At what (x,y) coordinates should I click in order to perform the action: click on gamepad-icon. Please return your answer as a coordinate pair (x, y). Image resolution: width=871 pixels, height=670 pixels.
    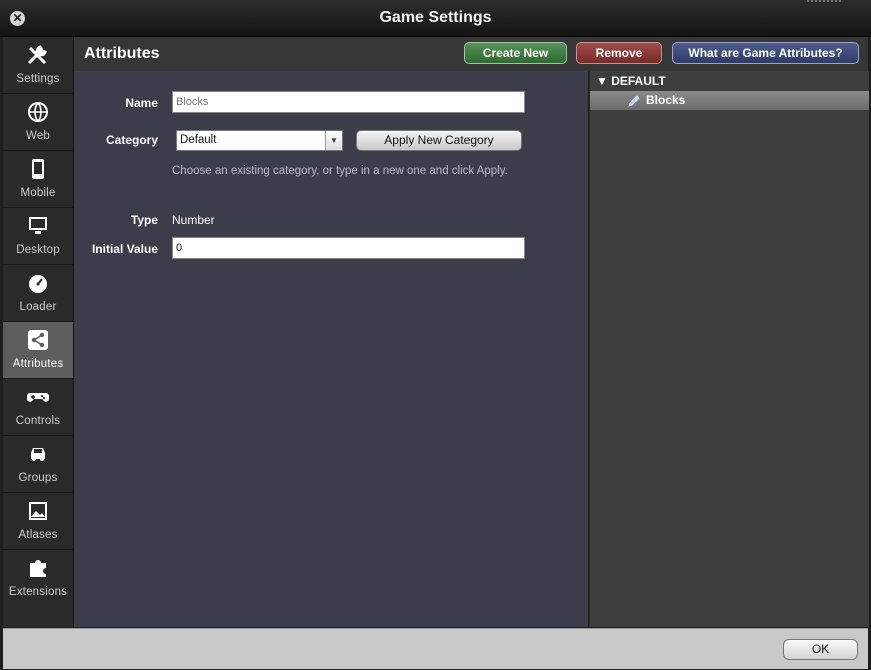
    Looking at the image, I should click on (38, 397).